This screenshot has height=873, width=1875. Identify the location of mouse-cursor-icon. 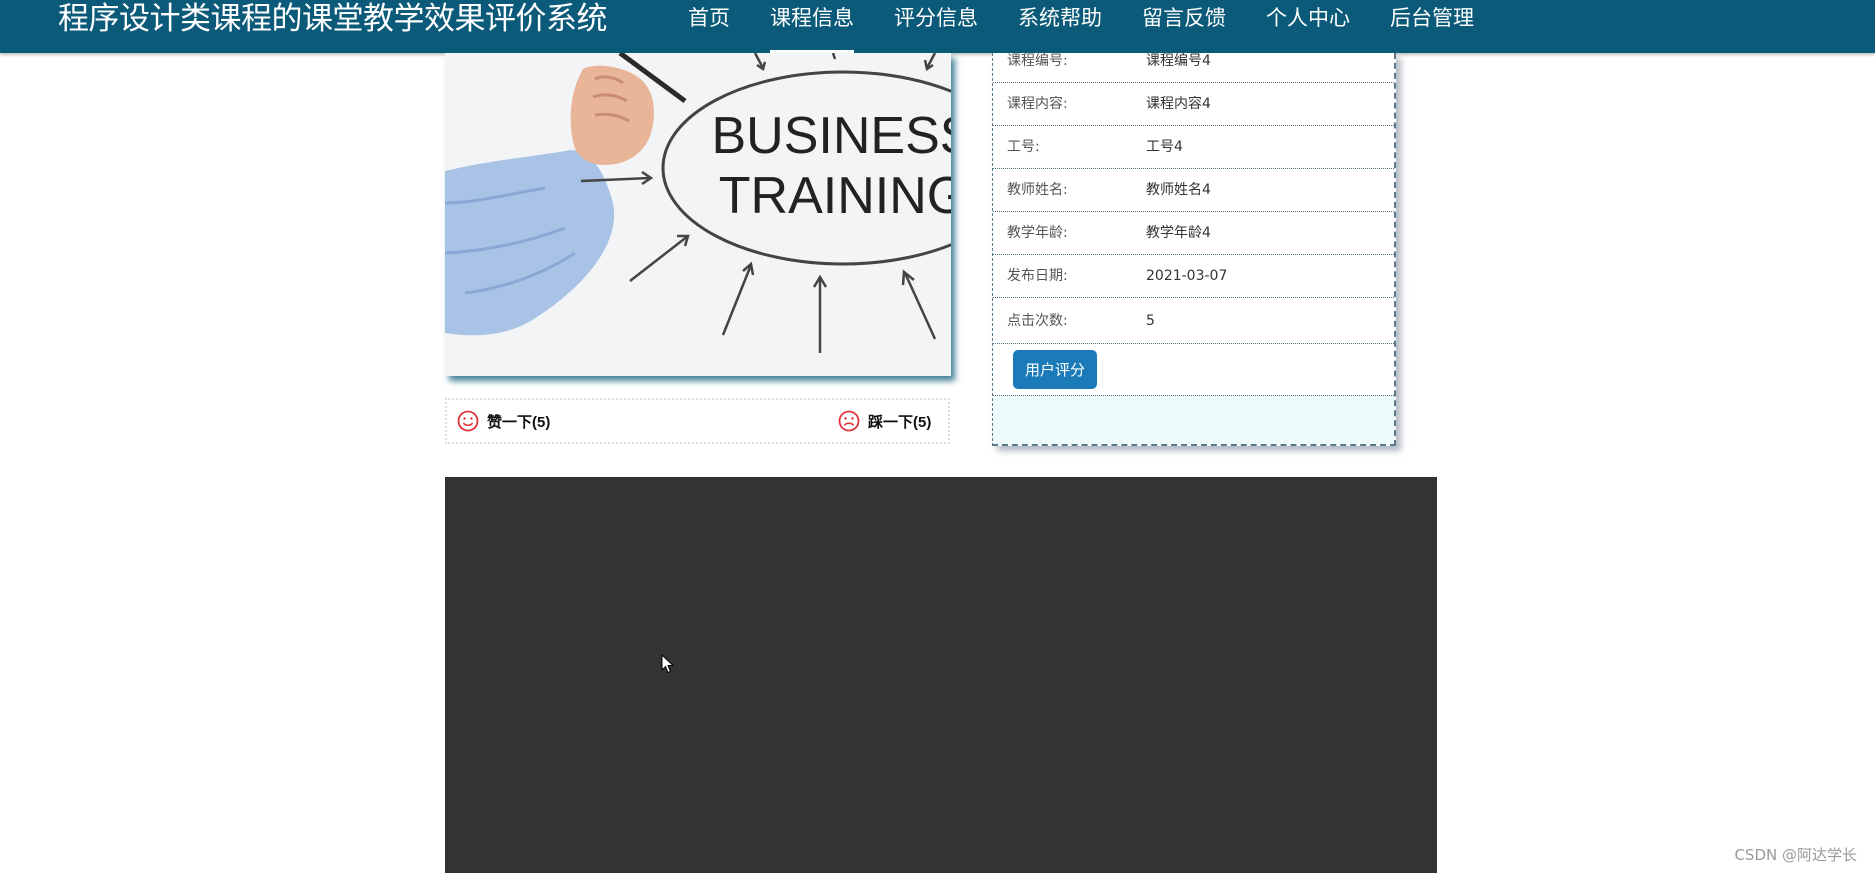
(668, 664).